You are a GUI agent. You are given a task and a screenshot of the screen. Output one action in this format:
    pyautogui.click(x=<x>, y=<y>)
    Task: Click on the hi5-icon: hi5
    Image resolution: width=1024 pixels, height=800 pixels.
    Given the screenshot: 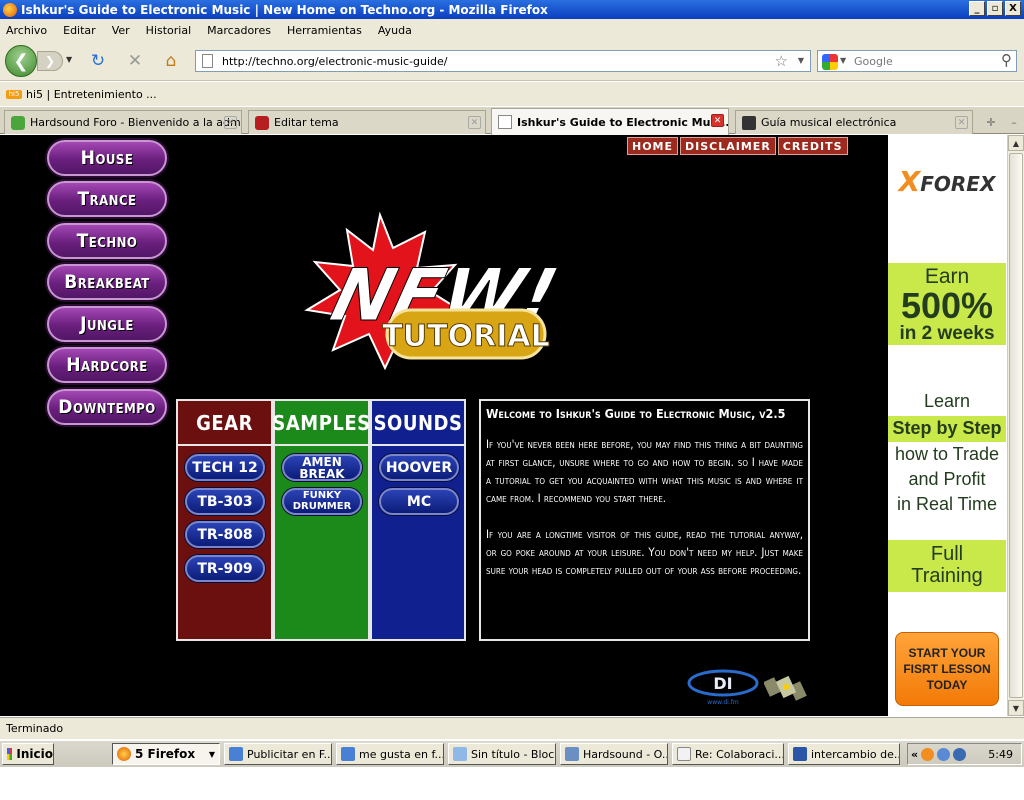 What is the action you would take?
    pyautogui.click(x=14, y=94)
    